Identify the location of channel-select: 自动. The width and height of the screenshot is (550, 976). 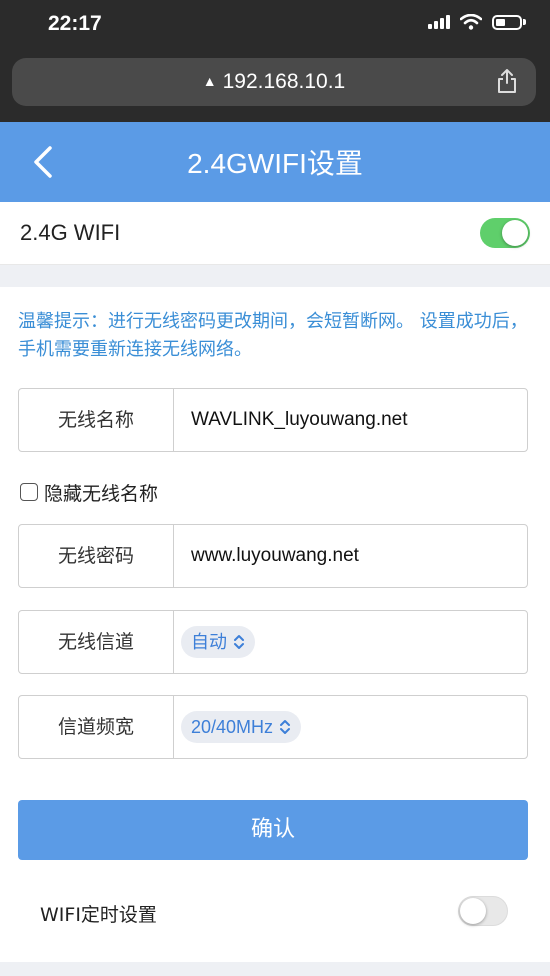
(218, 642).